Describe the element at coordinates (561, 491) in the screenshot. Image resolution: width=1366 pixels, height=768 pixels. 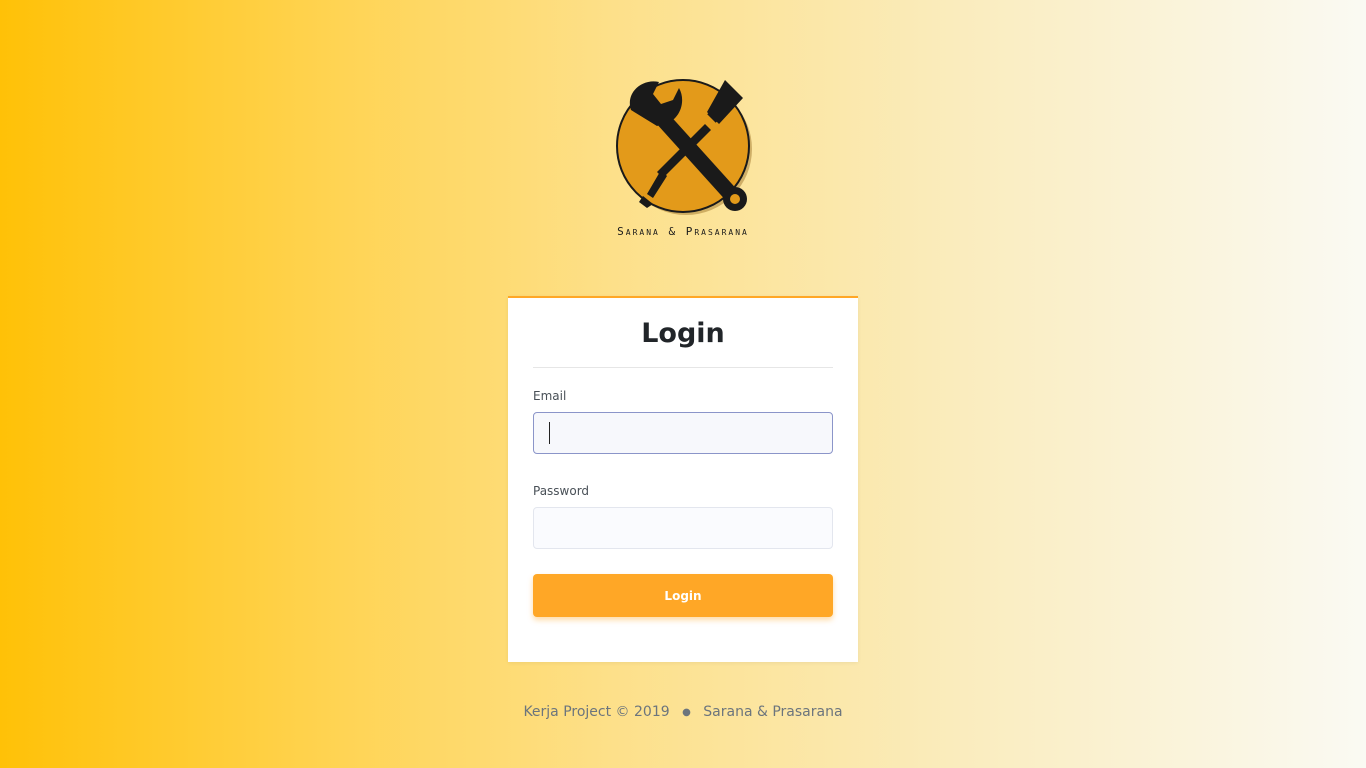
I see `password-label: Password` at that location.